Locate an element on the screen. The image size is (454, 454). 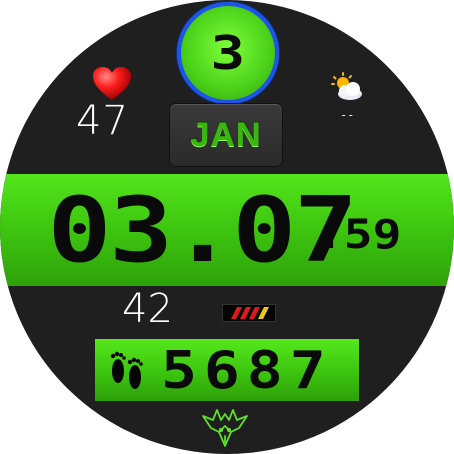
month-box: JAN is located at coordinates (226, 135).